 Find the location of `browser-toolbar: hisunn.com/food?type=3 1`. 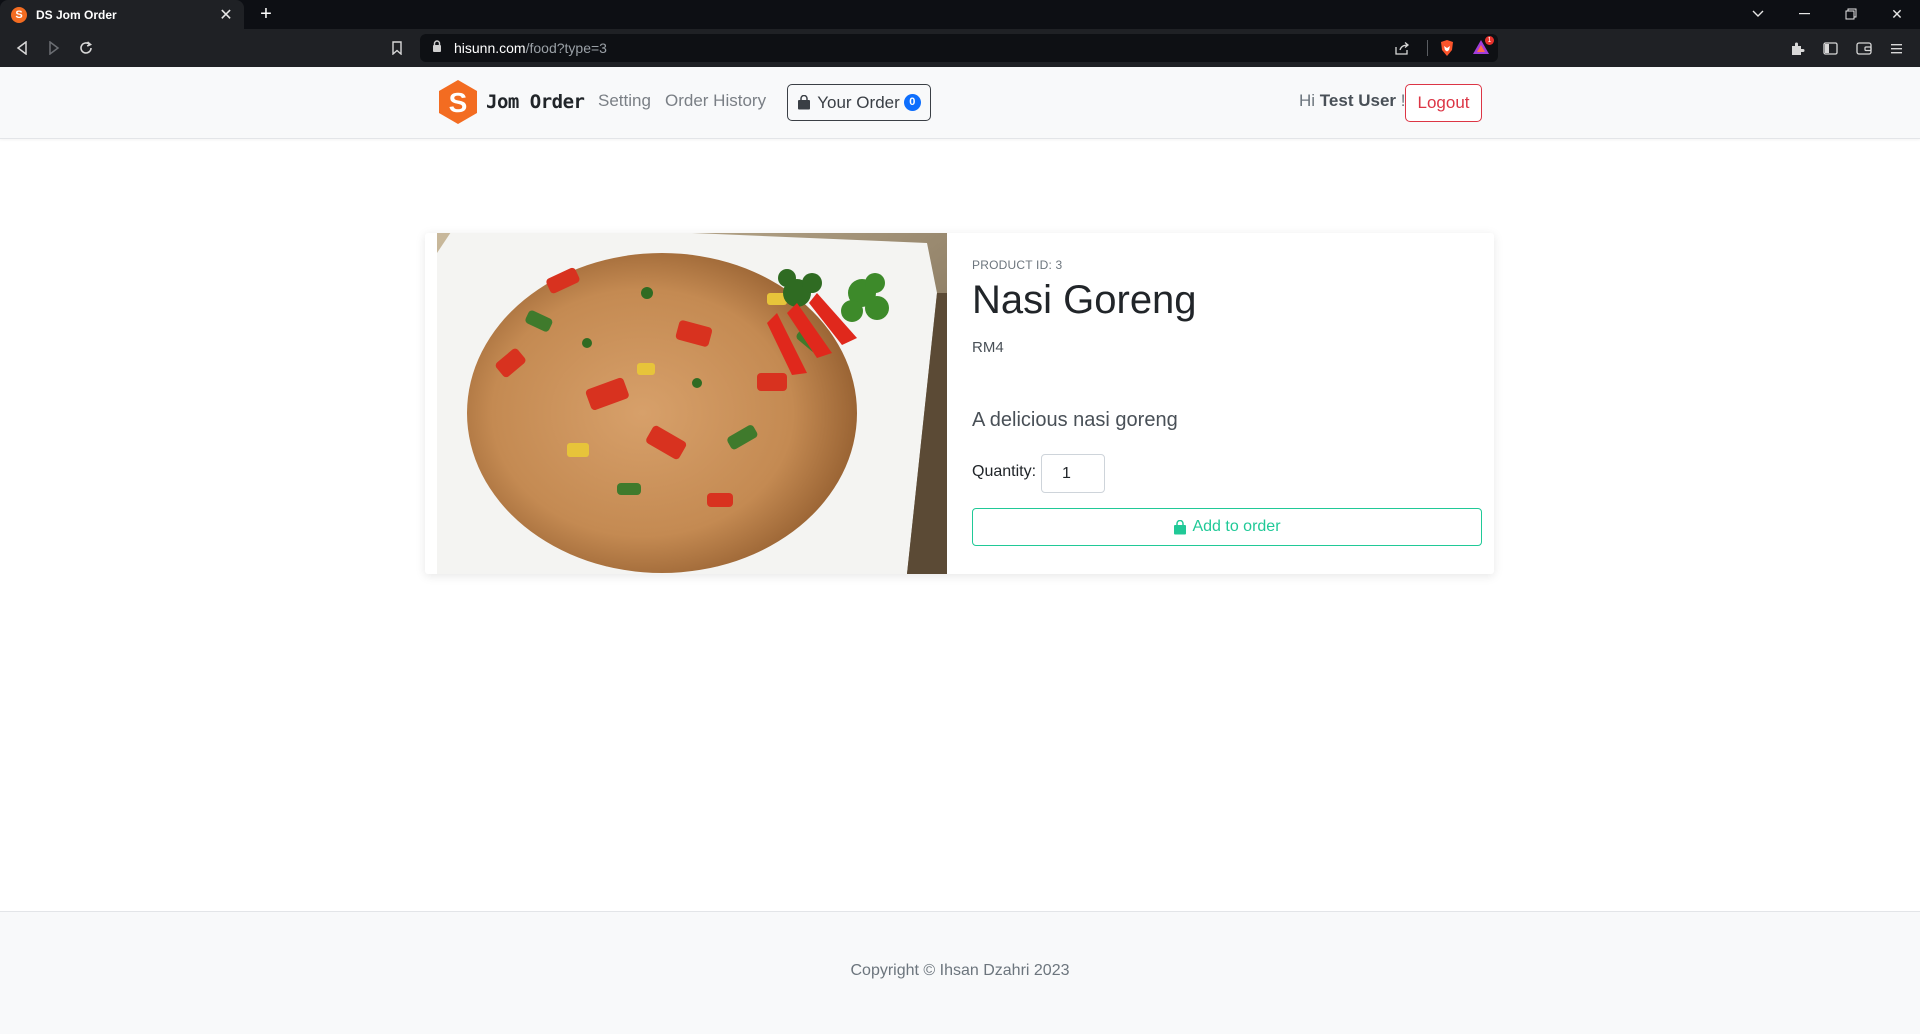

browser-toolbar: hisunn.com/food?type=3 1 is located at coordinates (960, 48).